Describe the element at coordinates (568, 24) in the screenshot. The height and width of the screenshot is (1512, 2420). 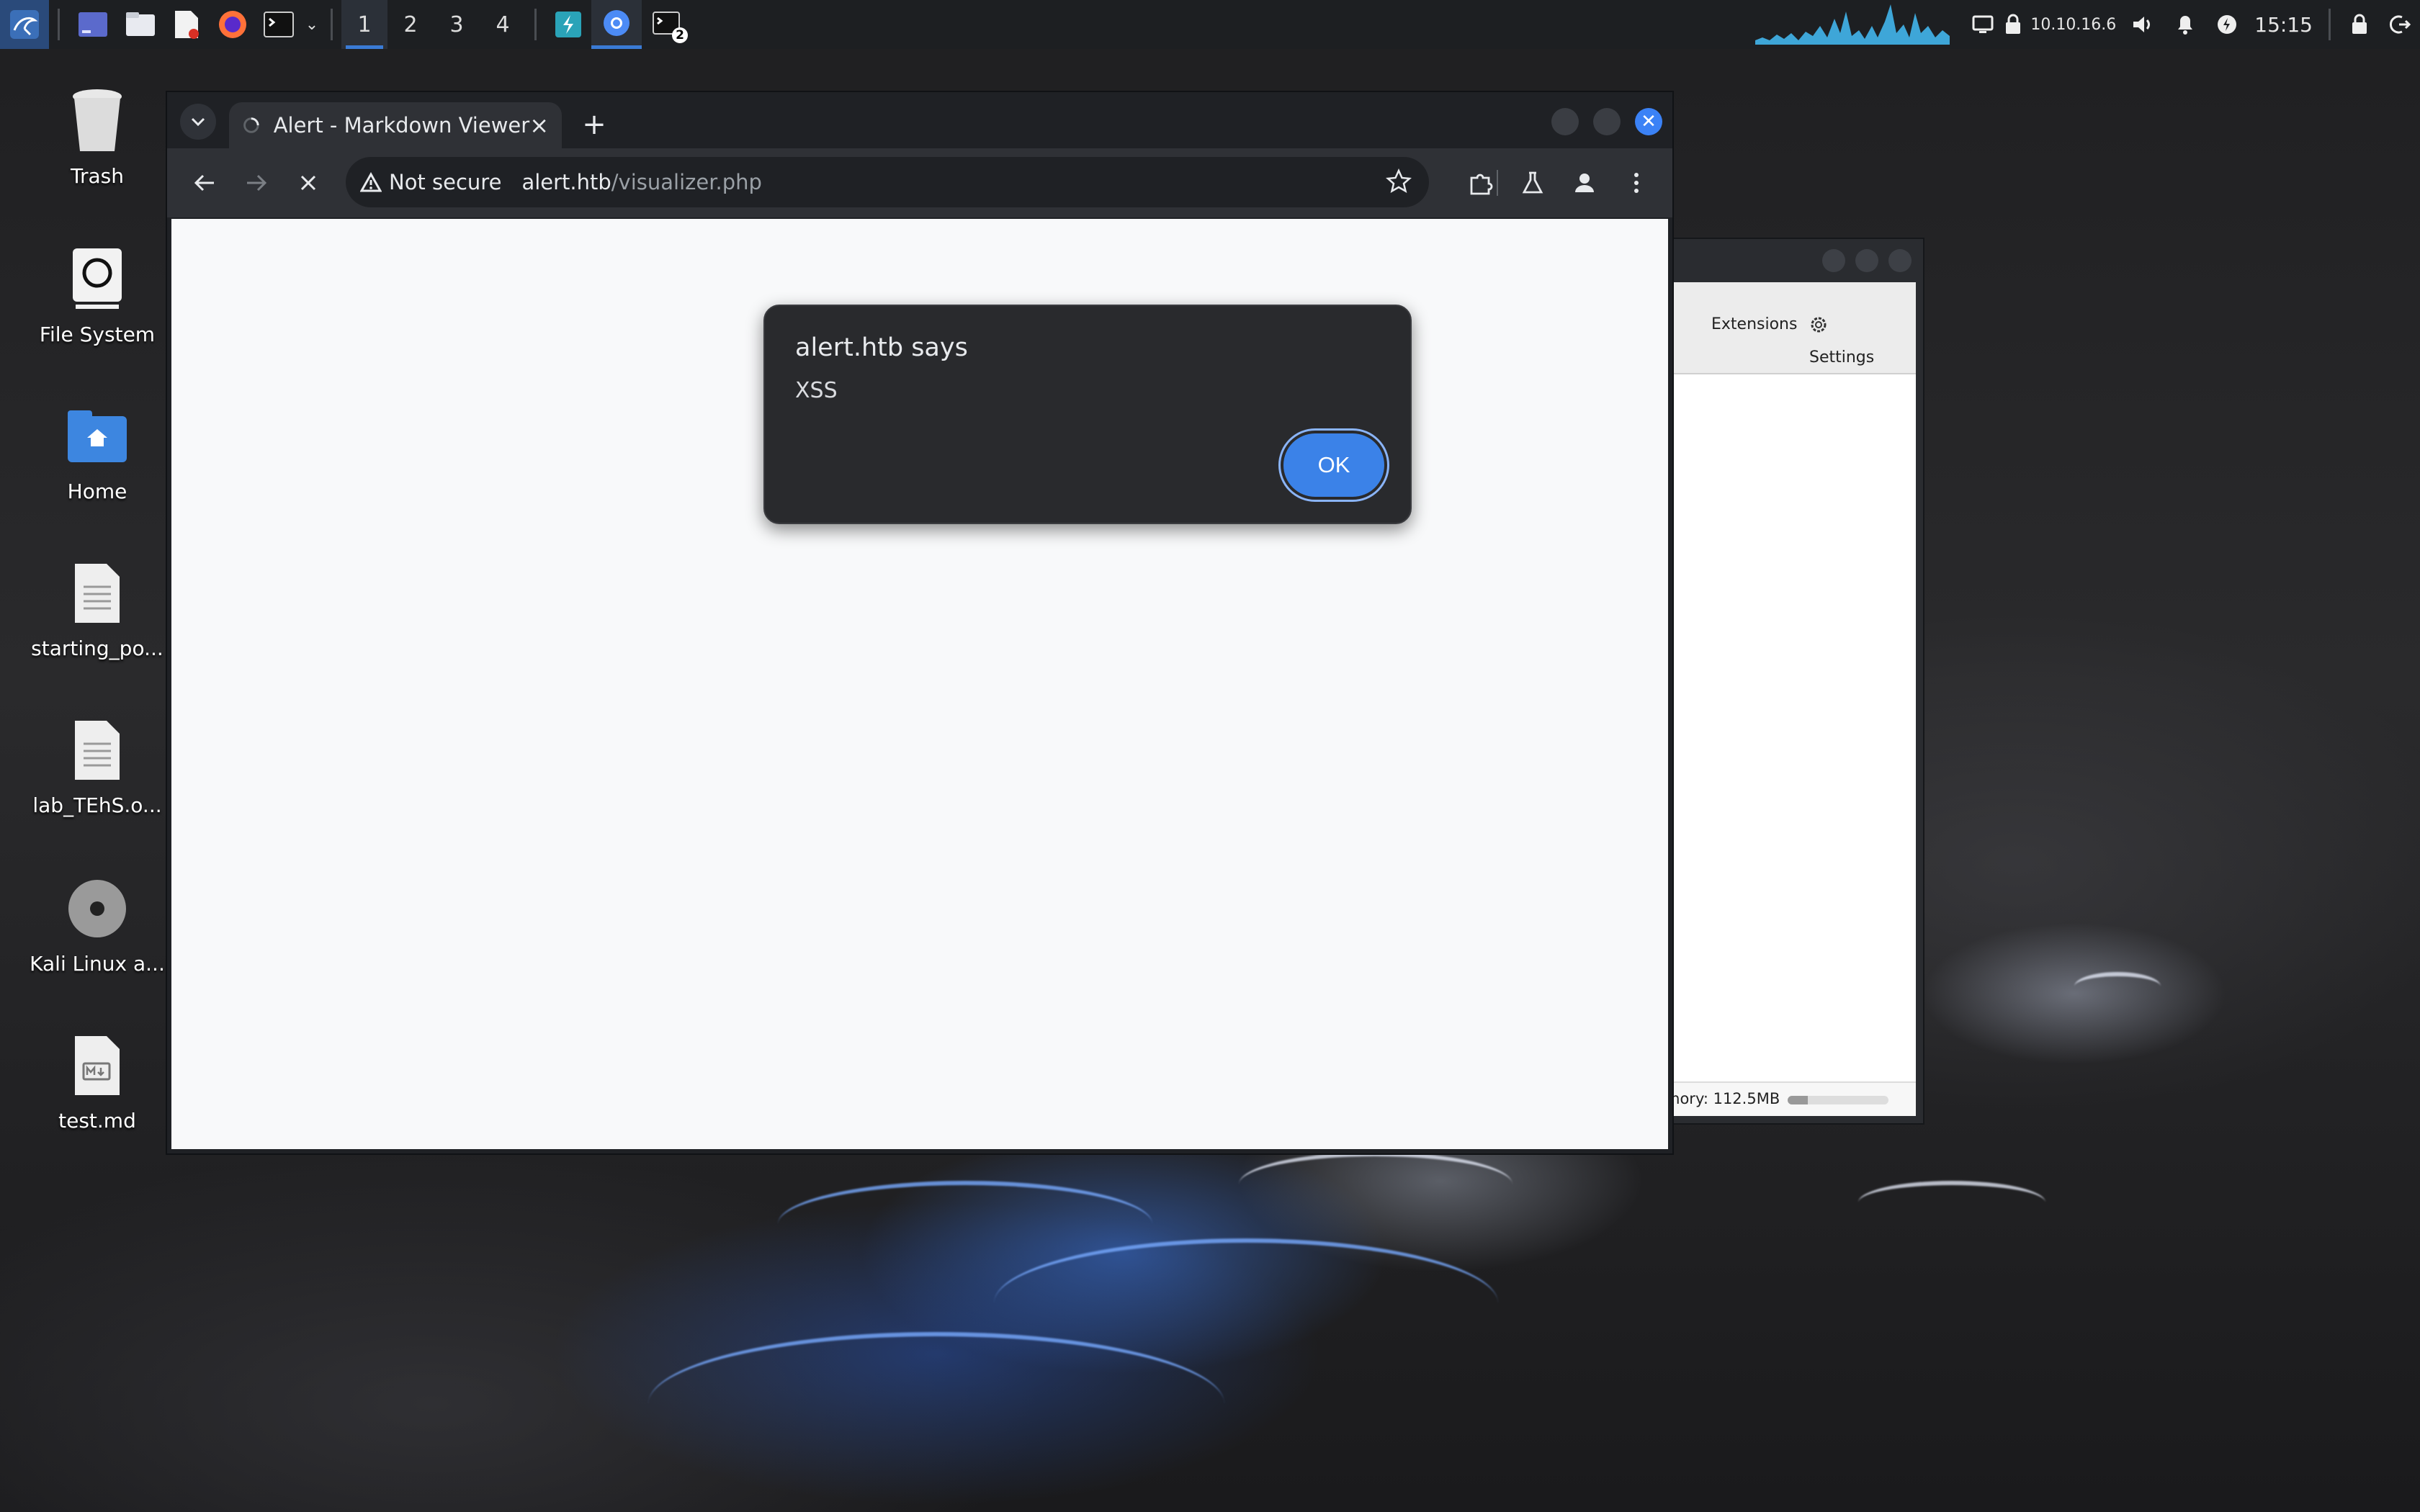
I see `taskbar-app-burp` at that location.